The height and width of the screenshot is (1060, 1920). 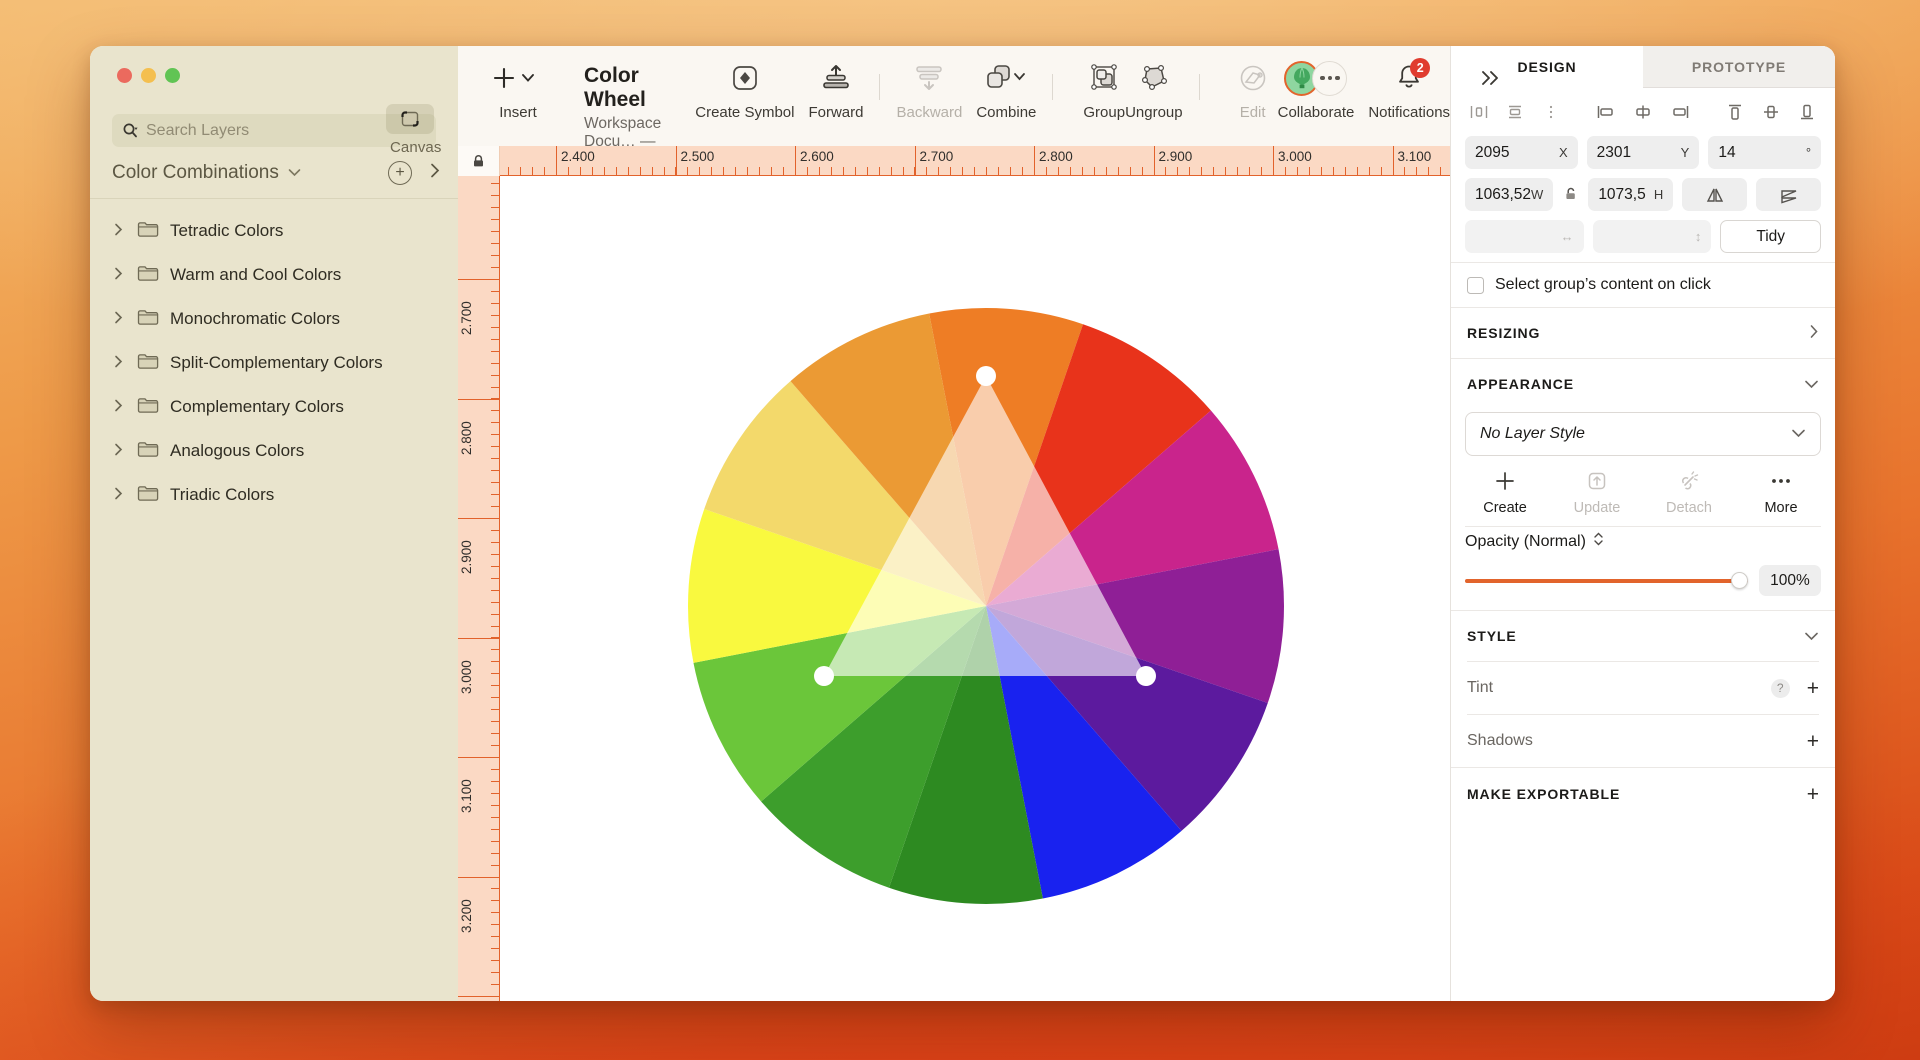 I want to click on close-button, so click(x=124, y=75).